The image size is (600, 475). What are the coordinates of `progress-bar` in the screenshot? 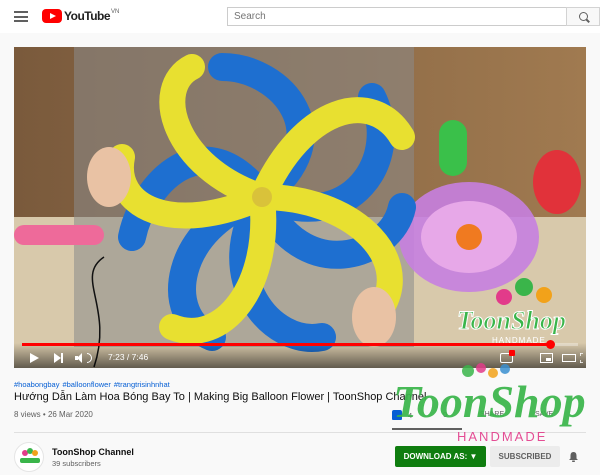 It's located at (300, 344).